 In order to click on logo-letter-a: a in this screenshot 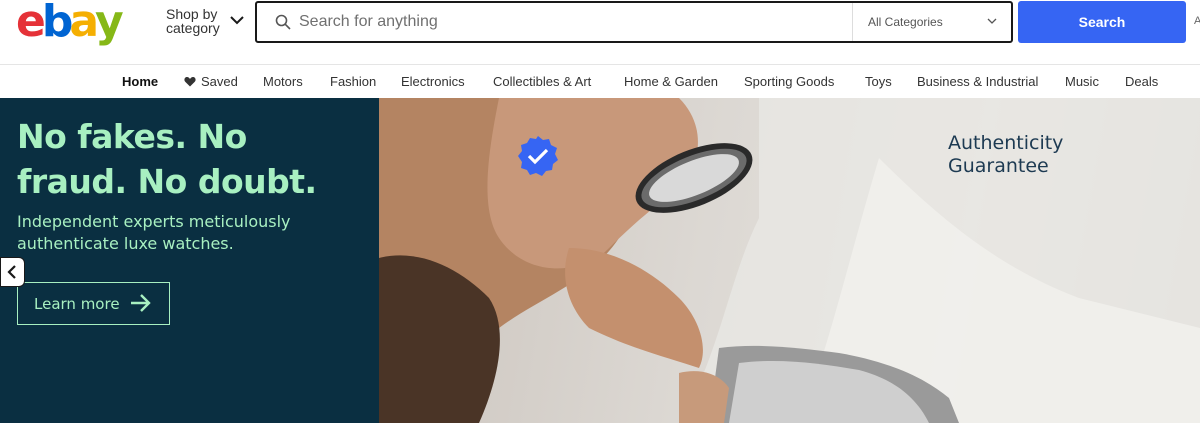, I will do `click(84, 23)`.